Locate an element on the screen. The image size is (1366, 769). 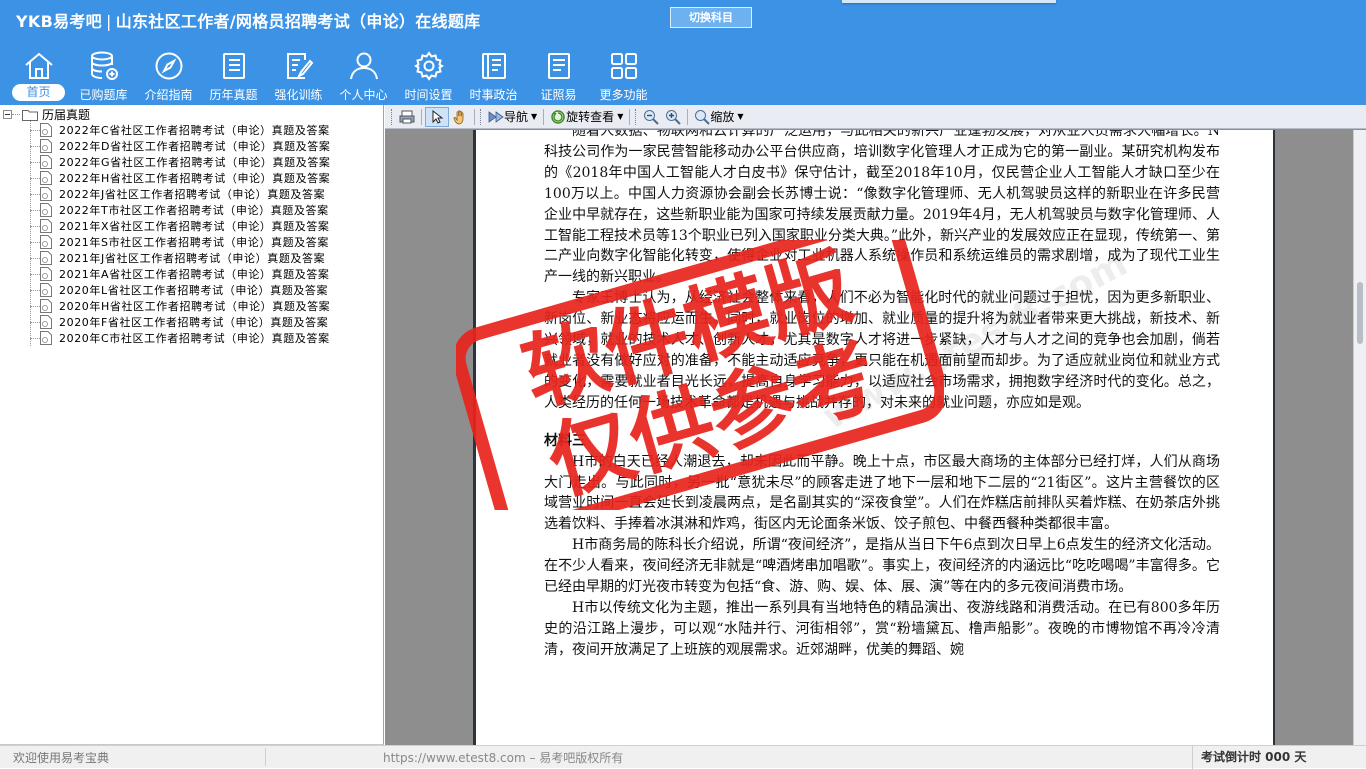
nav-label: 首页 is located at coordinates (38, 92).